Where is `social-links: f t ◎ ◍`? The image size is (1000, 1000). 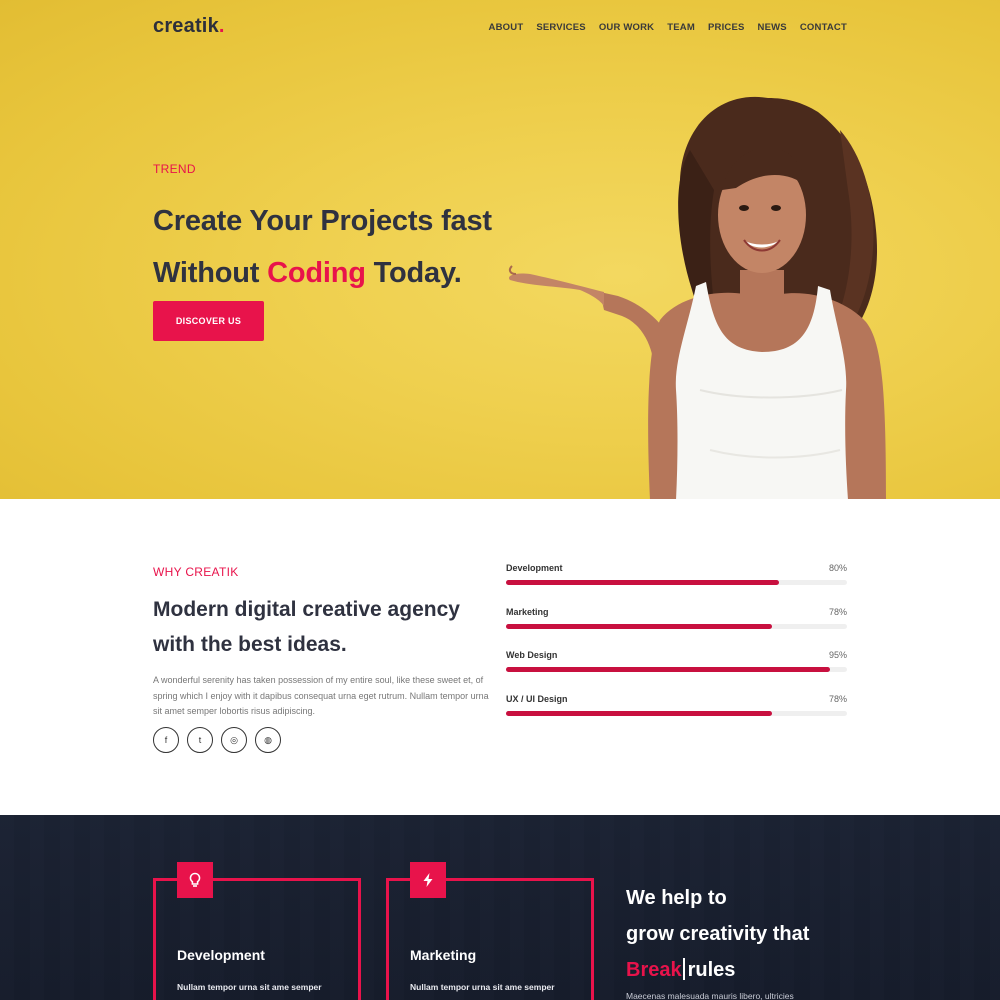
social-links: f t ◎ ◍ is located at coordinates (217, 740).